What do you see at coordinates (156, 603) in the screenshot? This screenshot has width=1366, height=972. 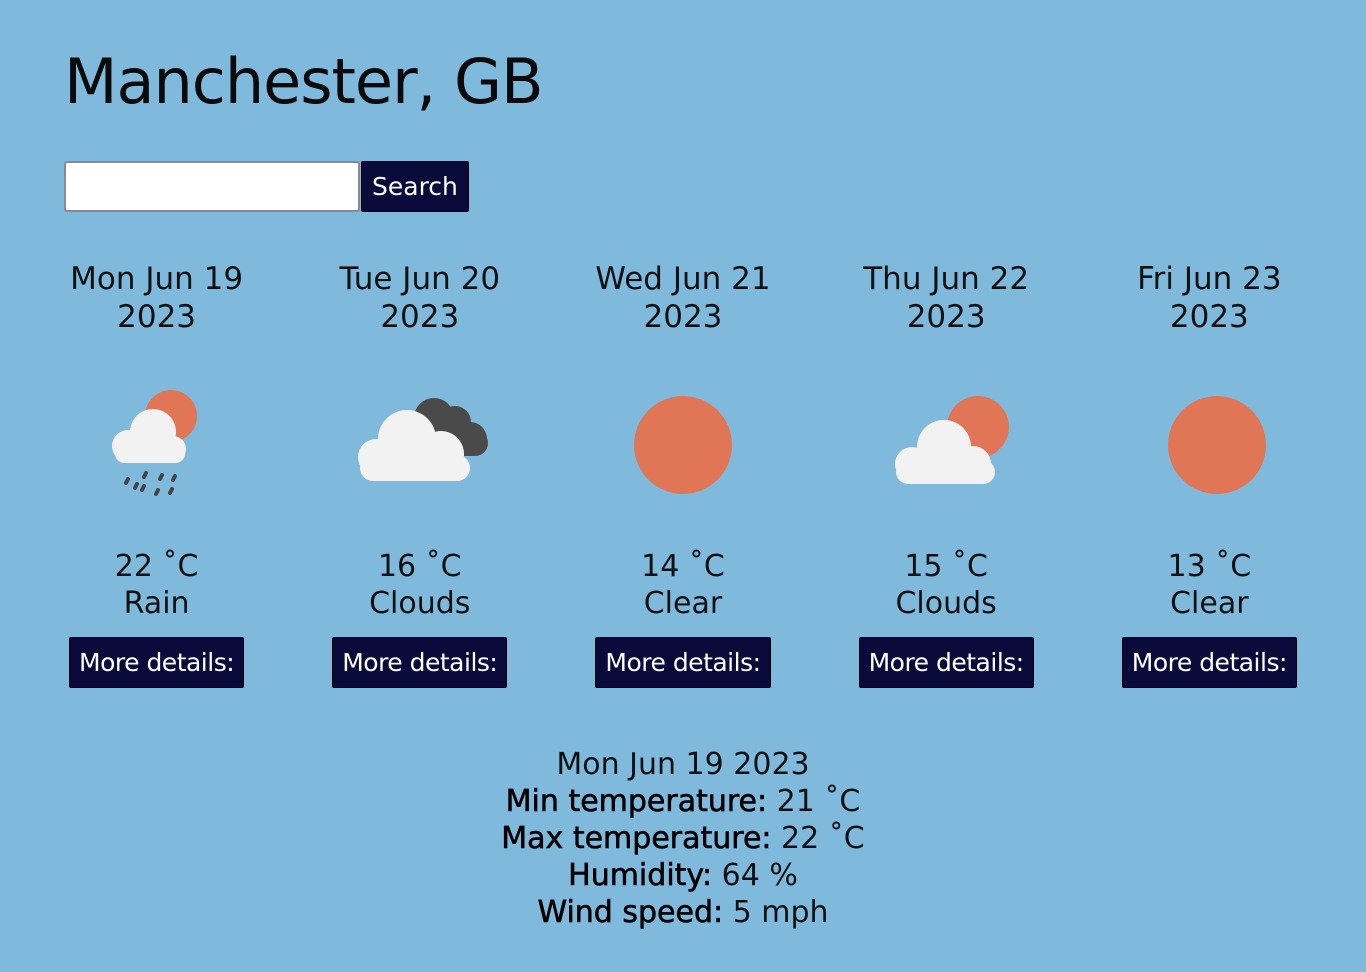 I see `forecast-desc: Rain` at bounding box center [156, 603].